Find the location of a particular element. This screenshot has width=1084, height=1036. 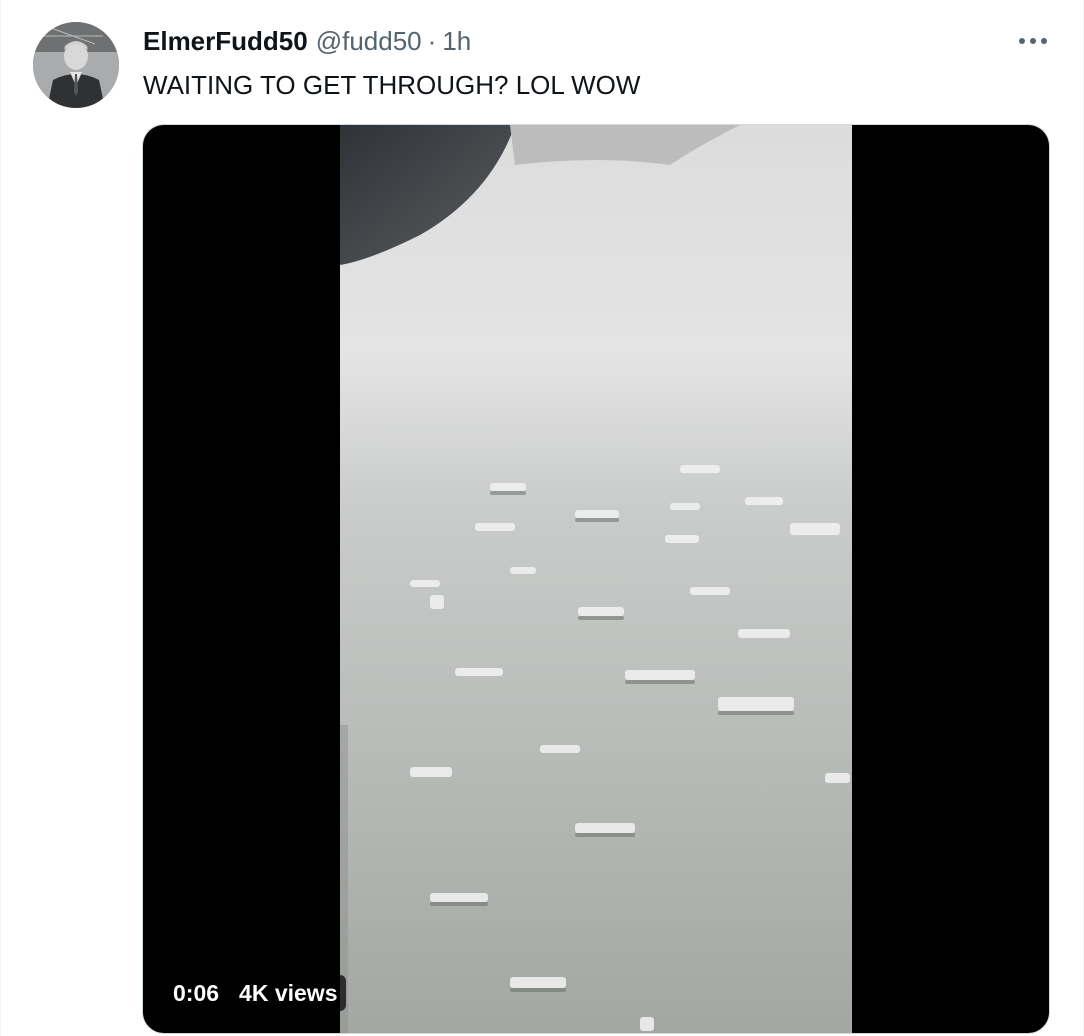

video-duration: 0:06 is located at coordinates (196, 992).